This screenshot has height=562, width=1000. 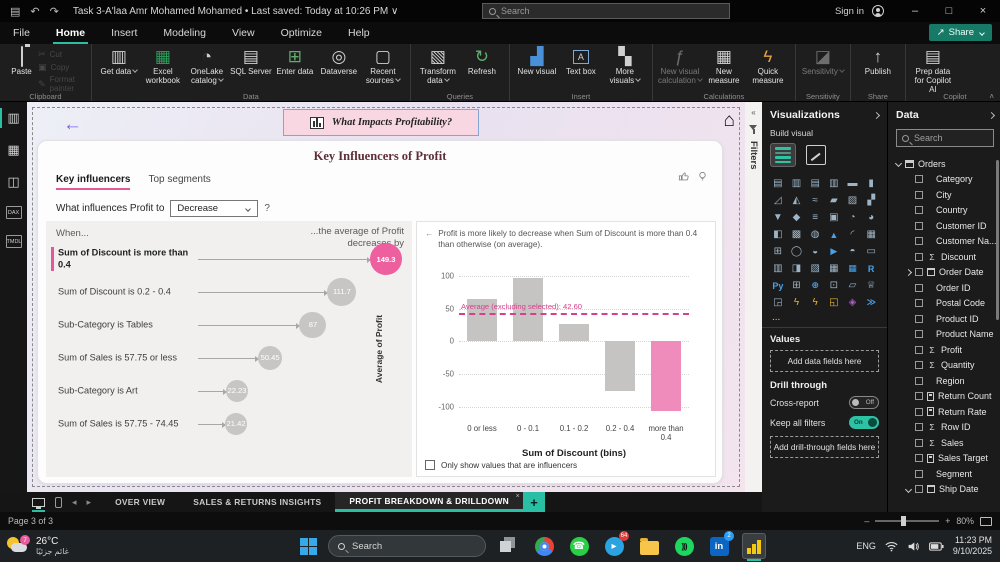 What do you see at coordinates (871, 302) in the screenshot?
I see `visual-type-icon: ≫` at bounding box center [871, 302].